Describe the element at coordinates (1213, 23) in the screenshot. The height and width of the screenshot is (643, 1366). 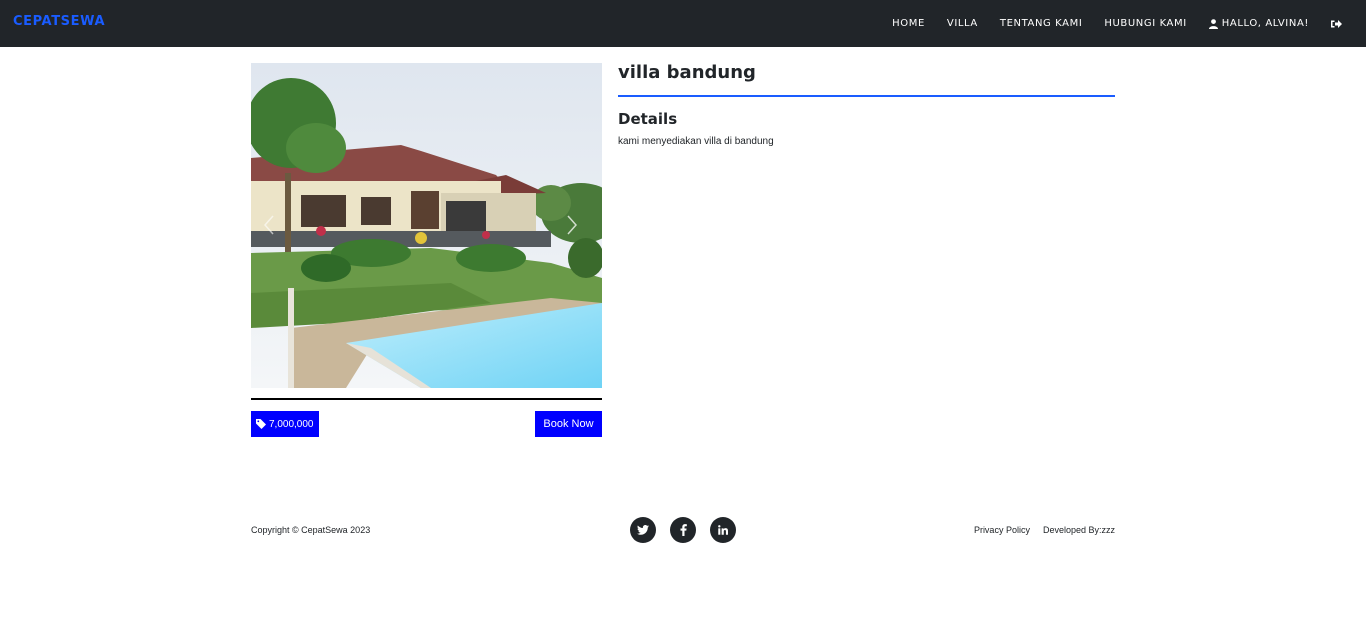
I see `user-icon` at that location.